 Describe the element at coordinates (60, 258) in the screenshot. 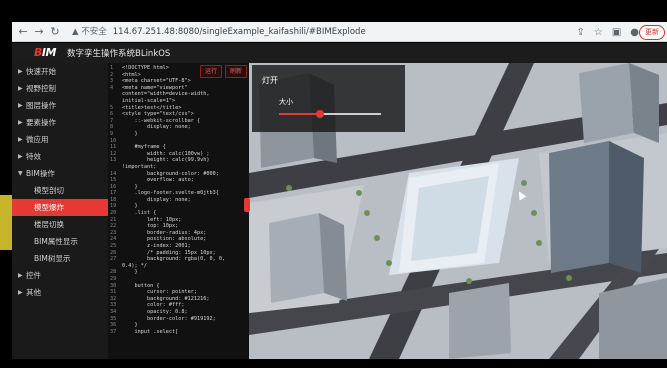

I see `sidebar-item-bim-tree: BIM树显示` at that location.